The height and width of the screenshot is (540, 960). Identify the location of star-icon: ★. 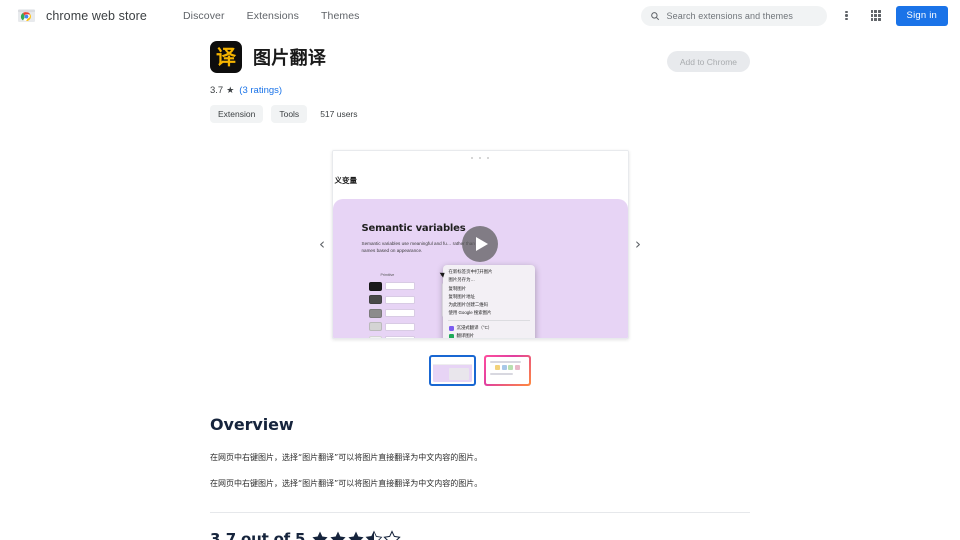
(230, 90).